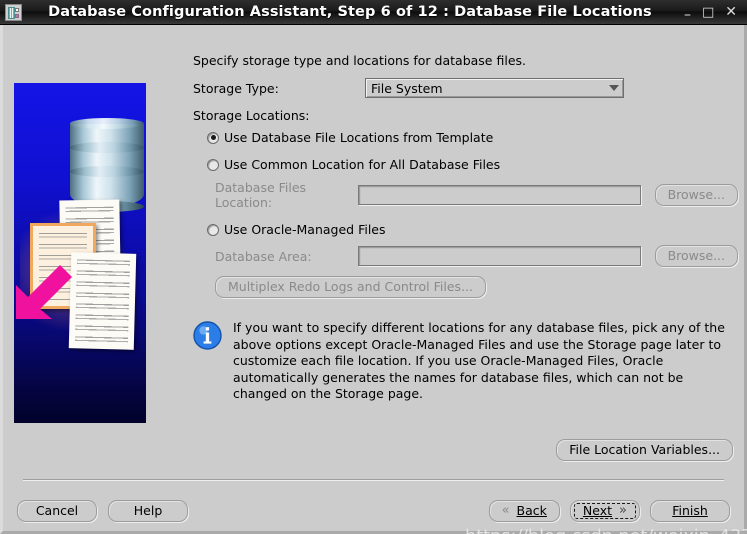 The image size is (747, 534). Describe the element at coordinates (251, 115) in the screenshot. I see `storage-locations-label: Storage Locations:` at that location.